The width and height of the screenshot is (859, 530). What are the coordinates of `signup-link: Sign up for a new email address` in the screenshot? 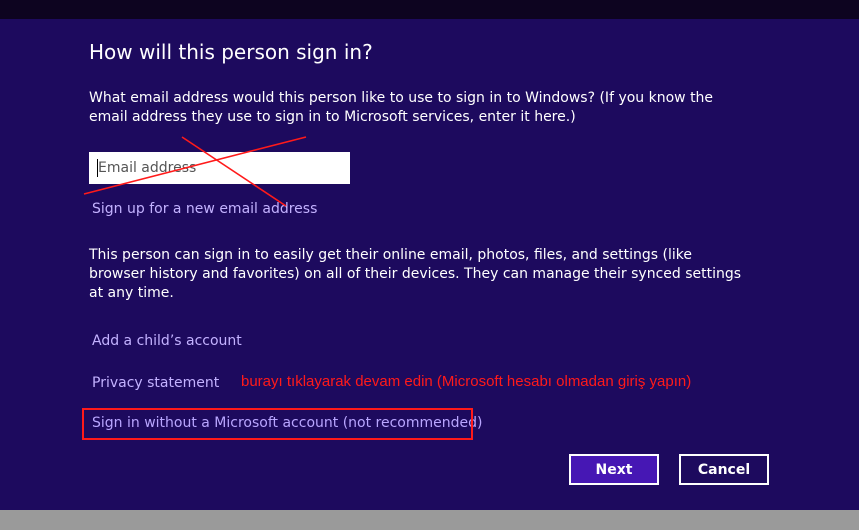 It's located at (204, 209).